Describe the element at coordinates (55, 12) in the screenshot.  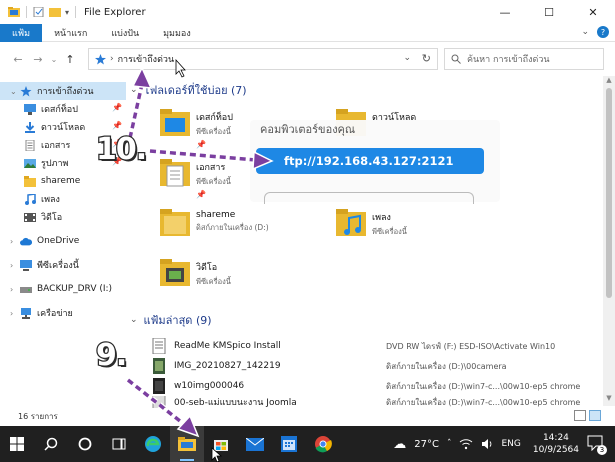
I see `new-folder-icon` at that location.